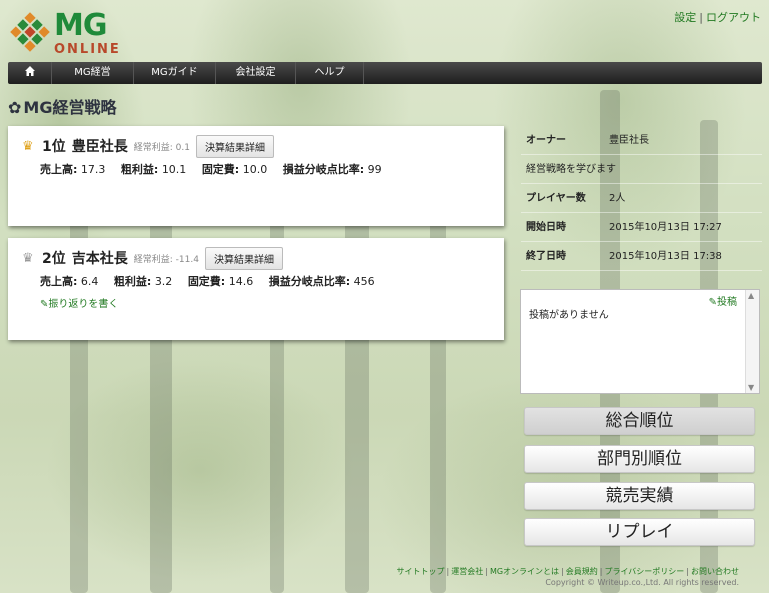 The height and width of the screenshot is (593, 769). What do you see at coordinates (99, 147) in the screenshot?
I see `player-name: 豊臣社長` at bounding box center [99, 147].